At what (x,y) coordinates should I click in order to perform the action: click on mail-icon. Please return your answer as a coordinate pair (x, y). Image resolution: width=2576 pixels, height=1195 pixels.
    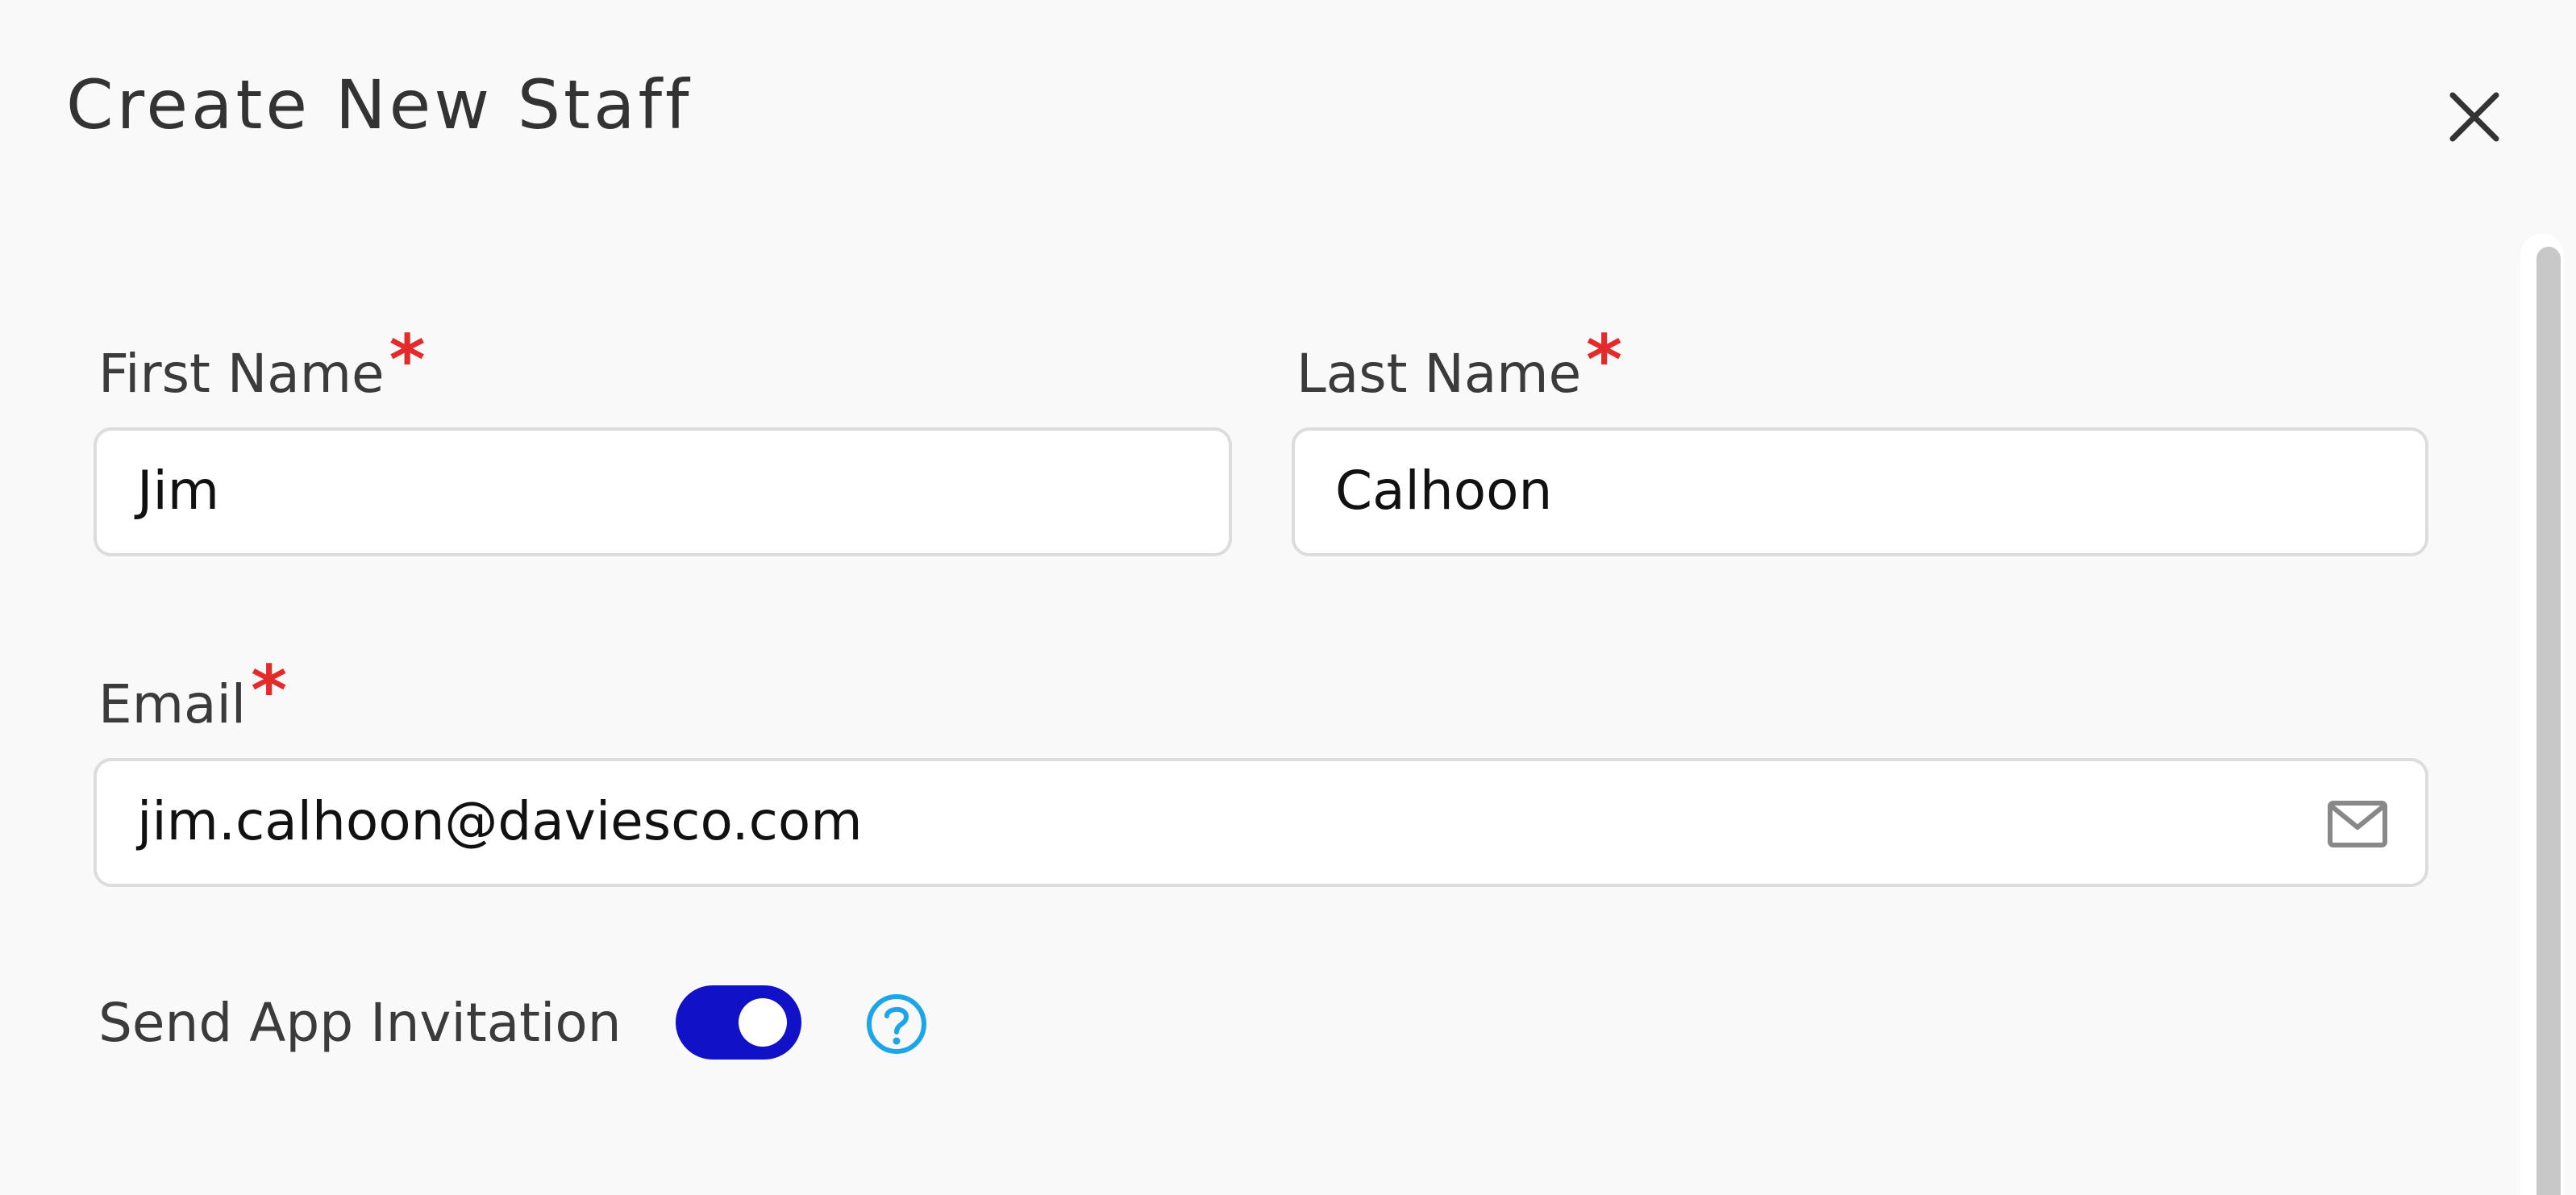
    Looking at the image, I should click on (2357, 824).